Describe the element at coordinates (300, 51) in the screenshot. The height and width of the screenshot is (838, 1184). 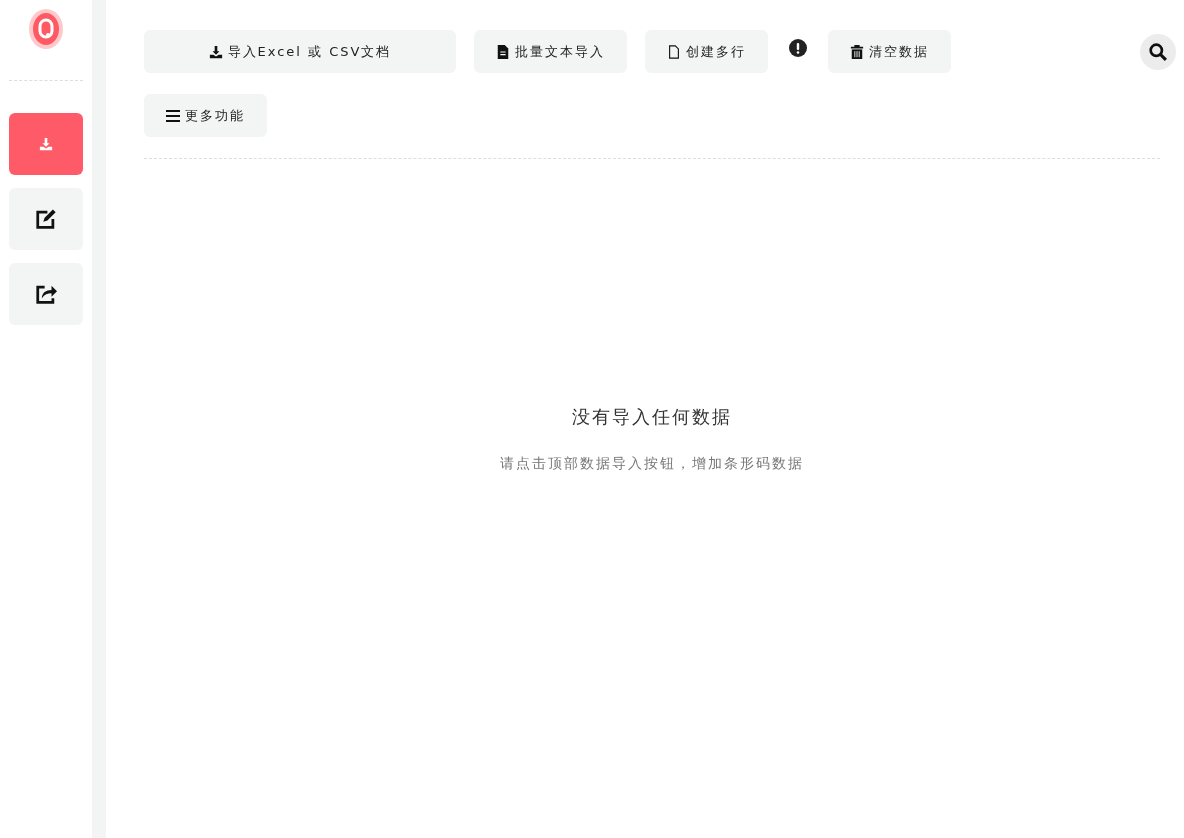
I see `toolbar-button: 导入Excel 或 CSV文档` at that location.